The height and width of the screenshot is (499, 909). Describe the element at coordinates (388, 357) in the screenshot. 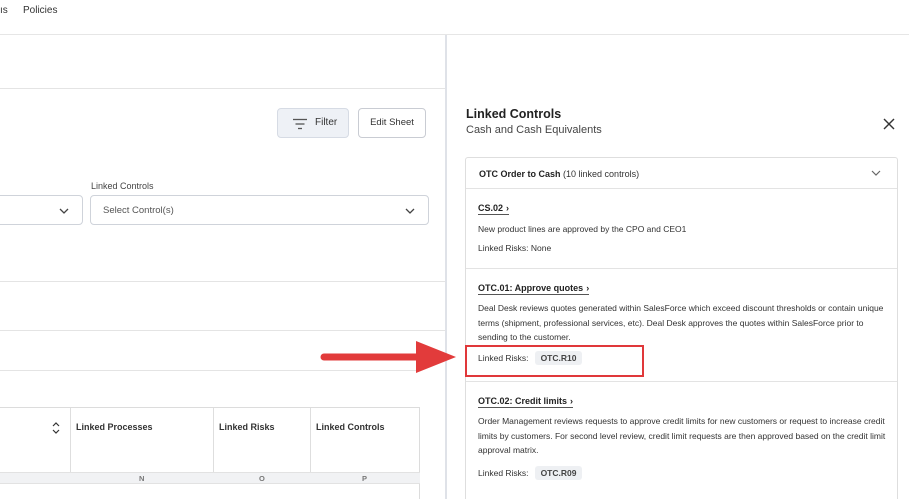

I see `red-arrow-annotation` at that location.